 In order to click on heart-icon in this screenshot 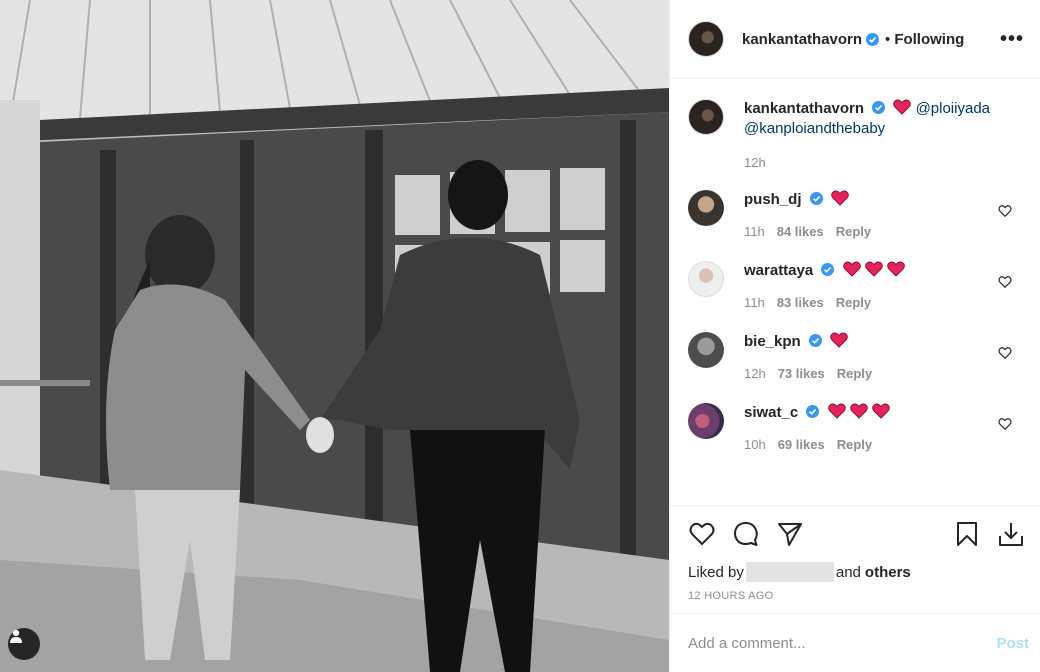, I will do `click(702, 534)`.